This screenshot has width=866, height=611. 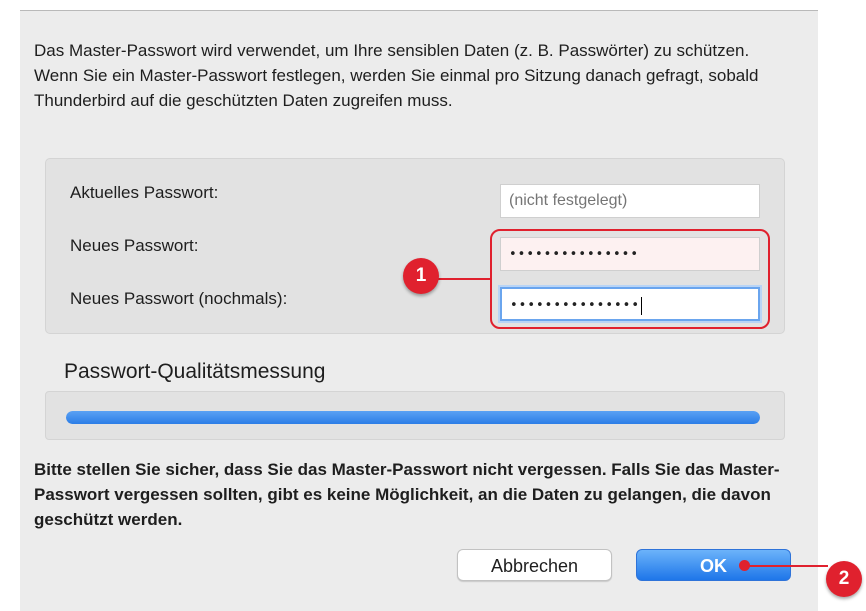 What do you see at coordinates (844, 579) in the screenshot?
I see `annotation-badge-2: 2` at bounding box center [844, 579].